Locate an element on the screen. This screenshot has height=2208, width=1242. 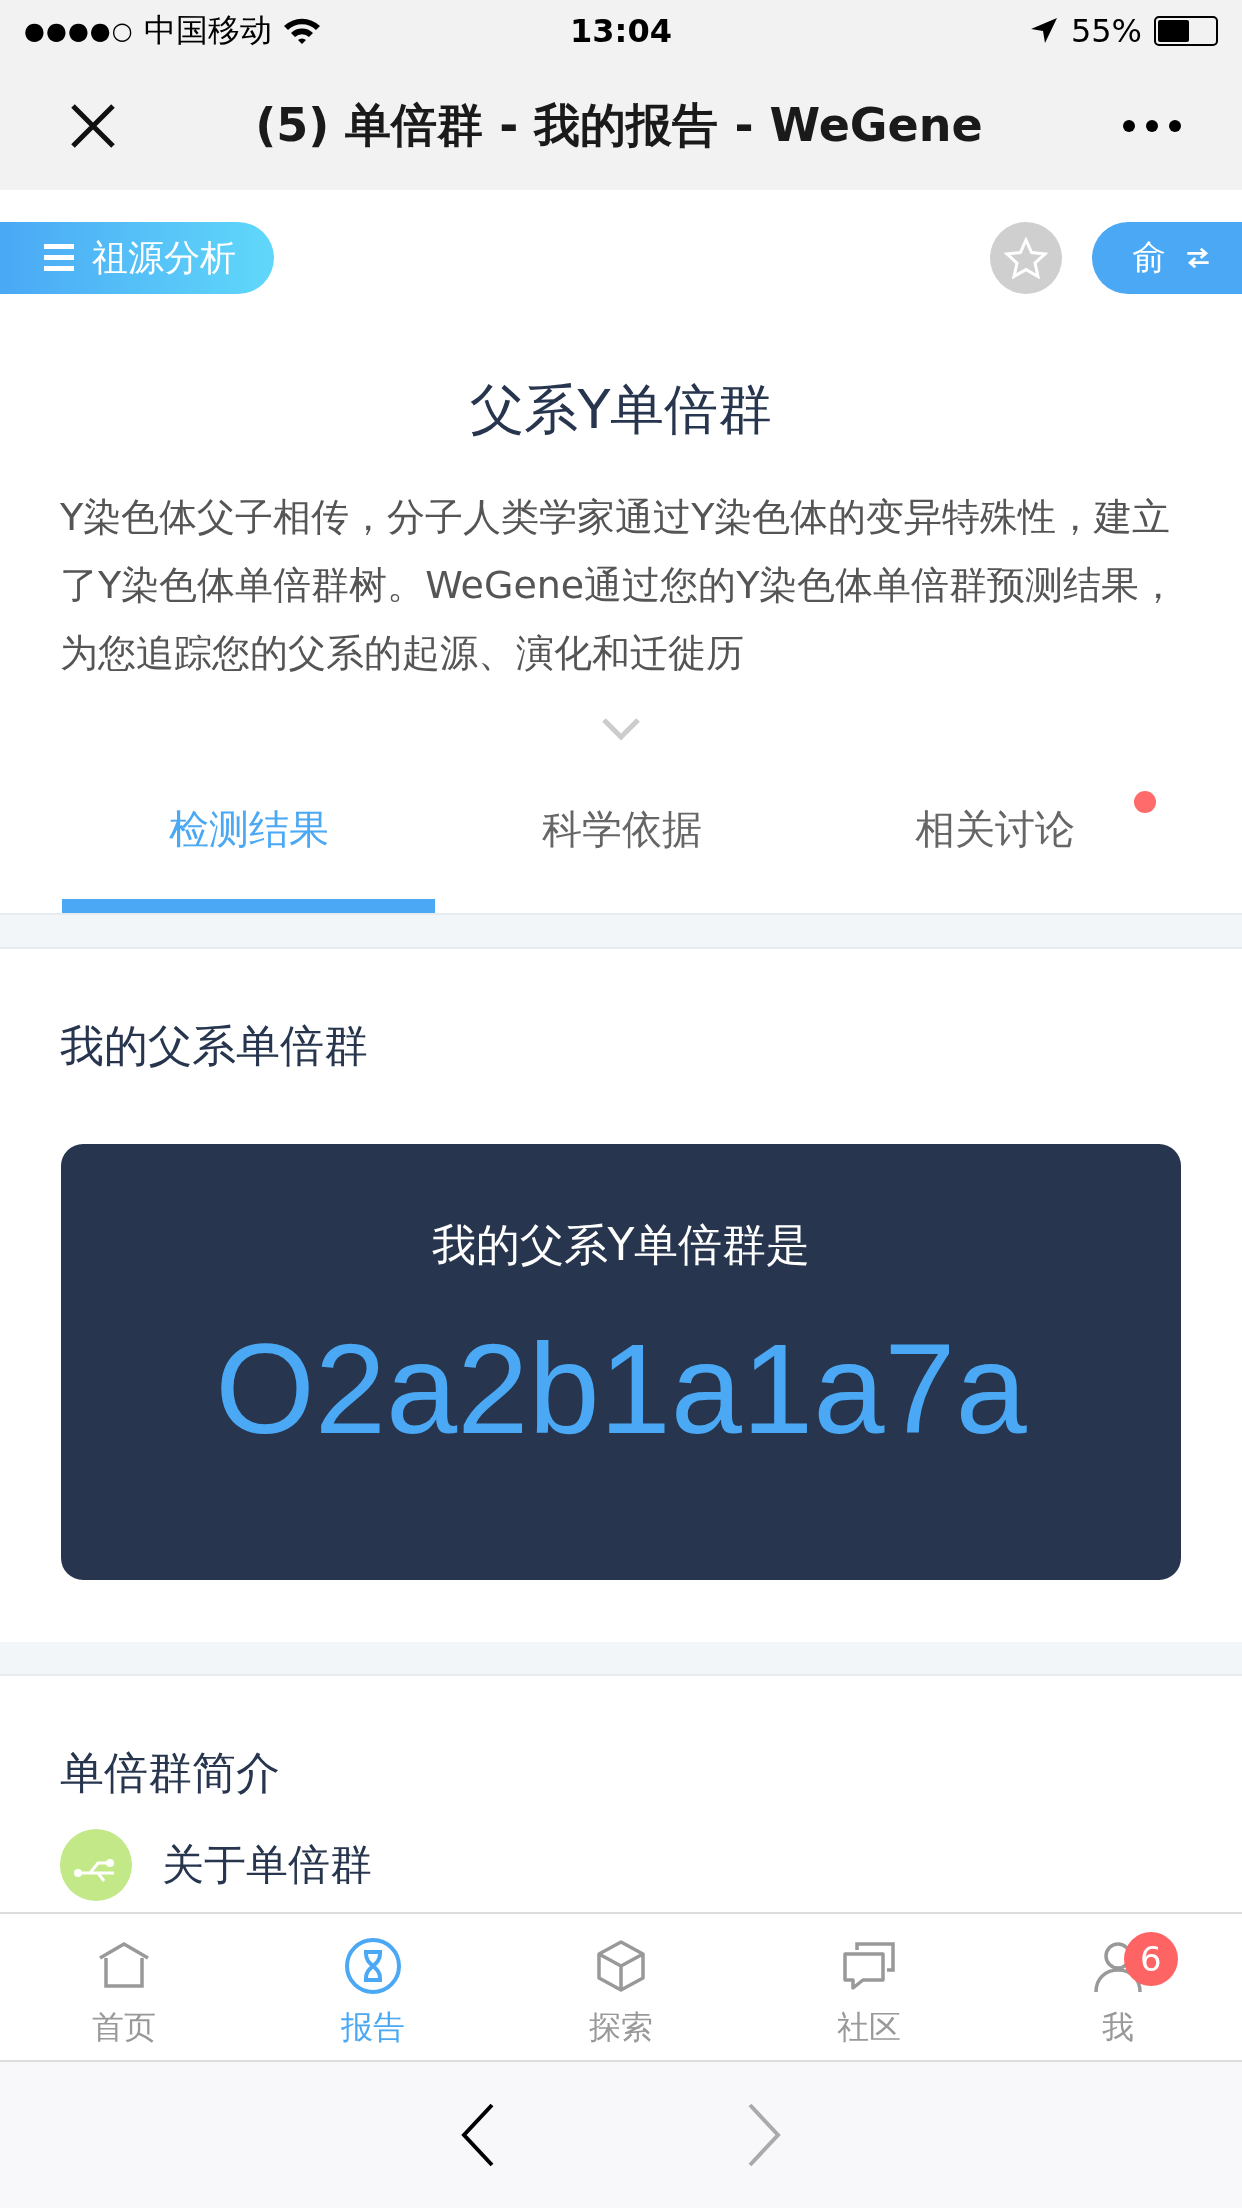
category-menu-button: 祖源分析 is located at coordinates (137, 258).